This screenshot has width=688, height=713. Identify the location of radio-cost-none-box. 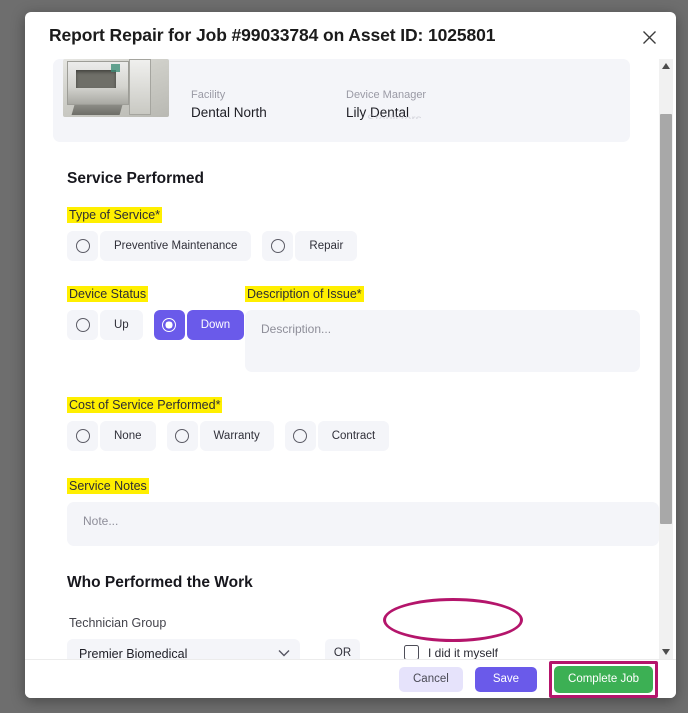
(82, 436).